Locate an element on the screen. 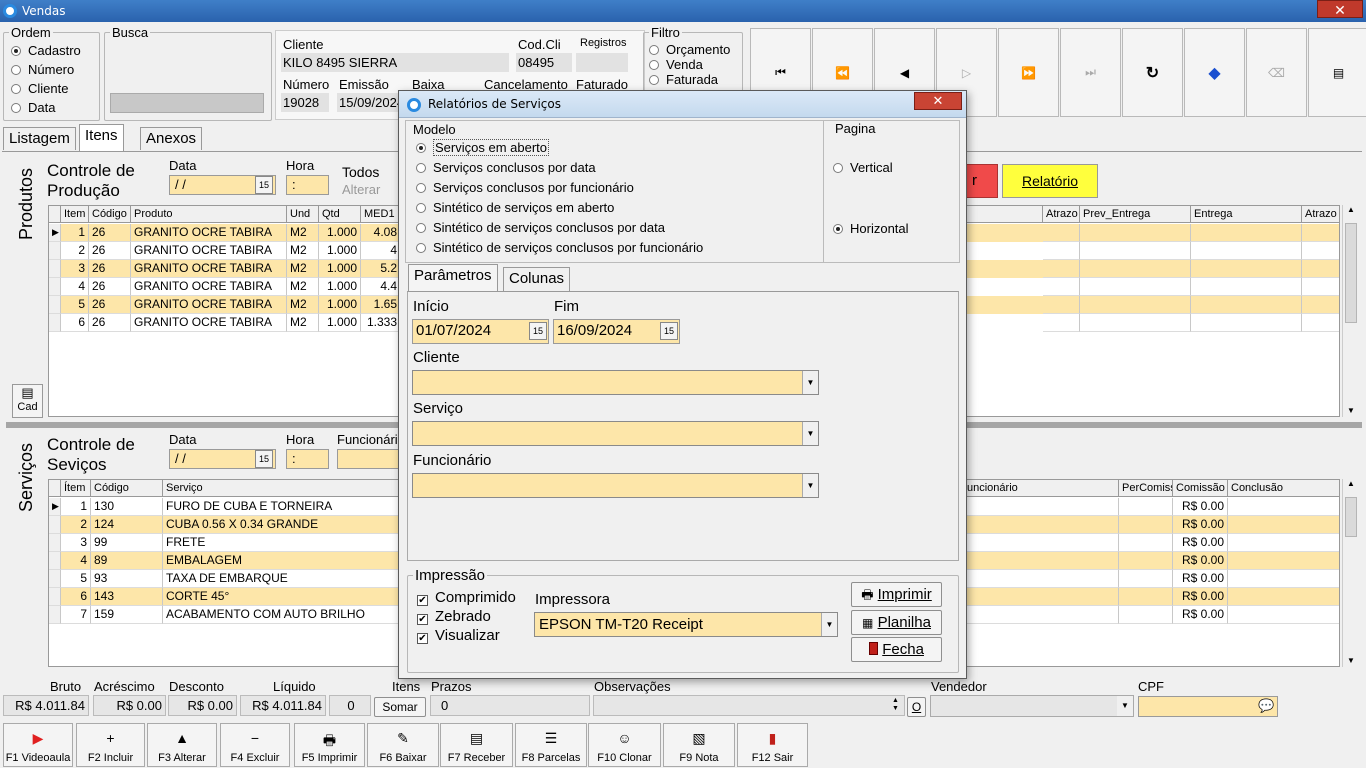  produtos-alterar-label: Alterar is located at coordinates (361, 189).